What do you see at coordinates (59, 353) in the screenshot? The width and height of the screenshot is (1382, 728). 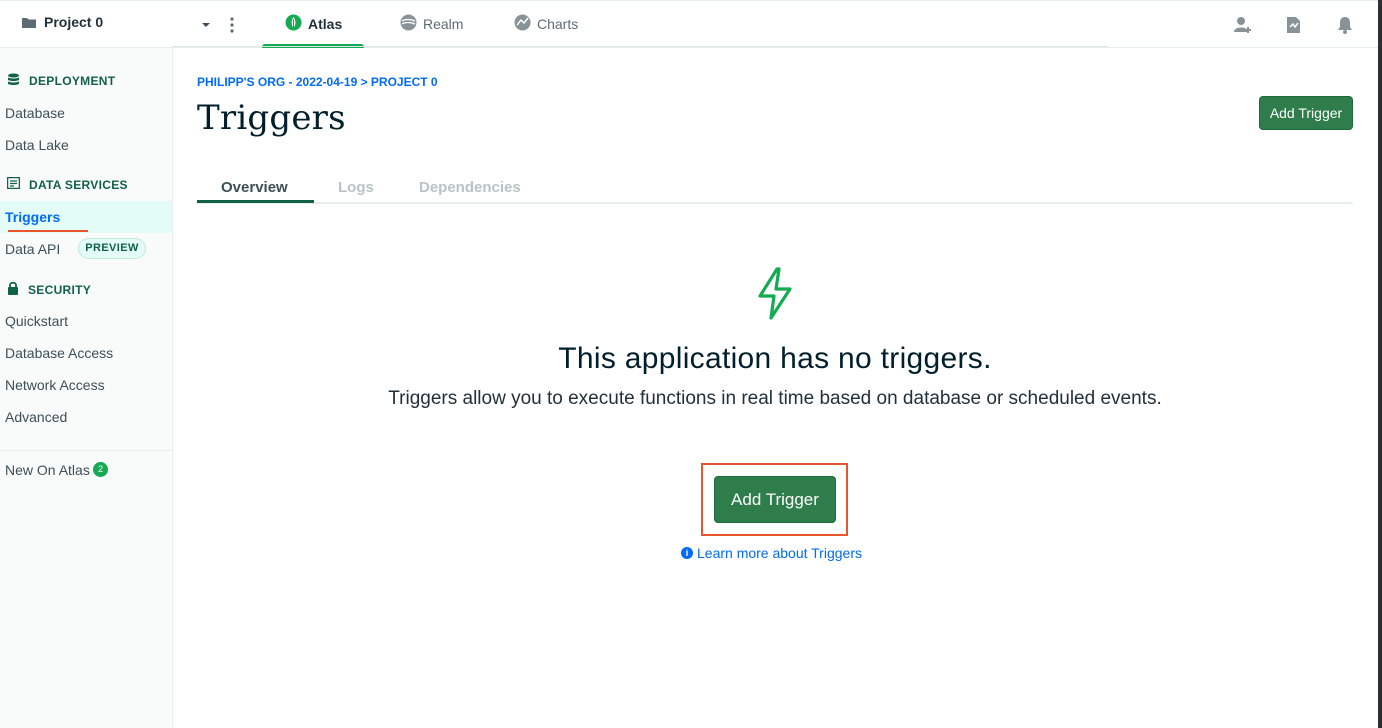 I see `sidebar-item-database-access: Database Access` at bounding box center [59, 353].